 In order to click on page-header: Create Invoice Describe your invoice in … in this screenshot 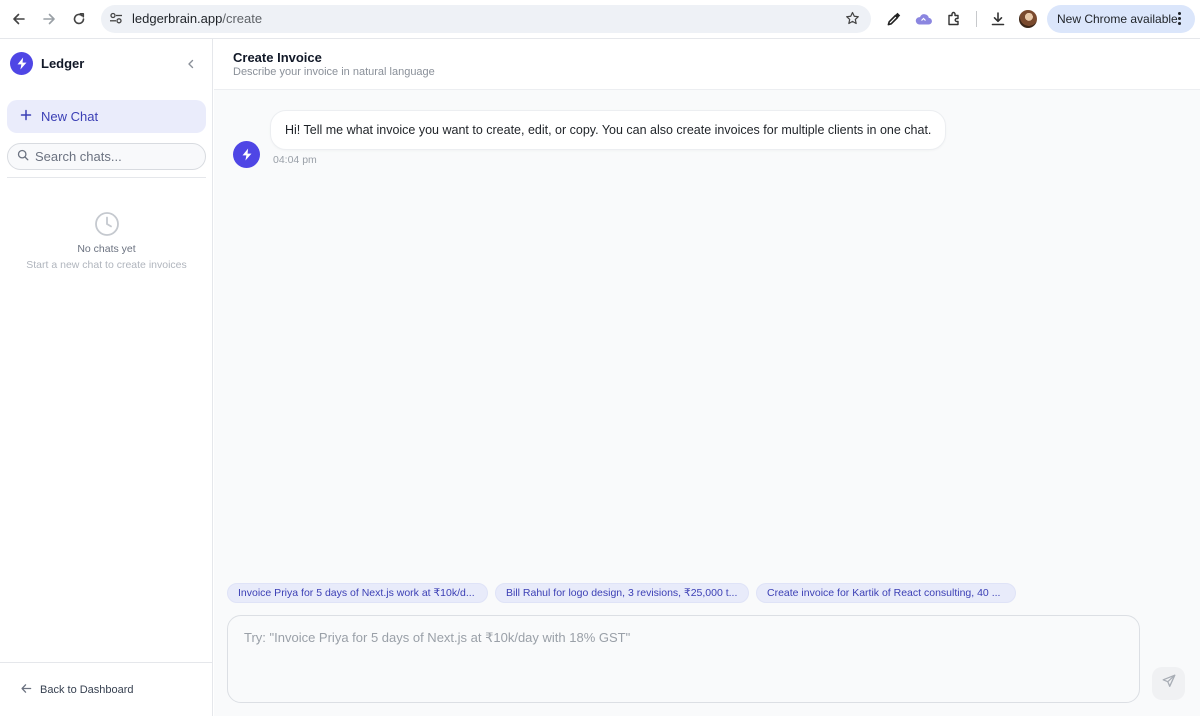, I will do `click(707, 64)`.